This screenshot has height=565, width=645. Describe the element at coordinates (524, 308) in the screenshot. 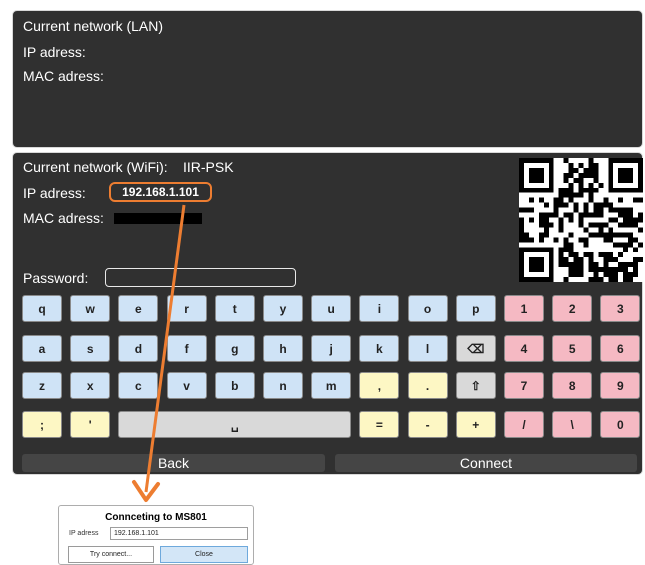

I see `key-r0-10: 1` at that location.